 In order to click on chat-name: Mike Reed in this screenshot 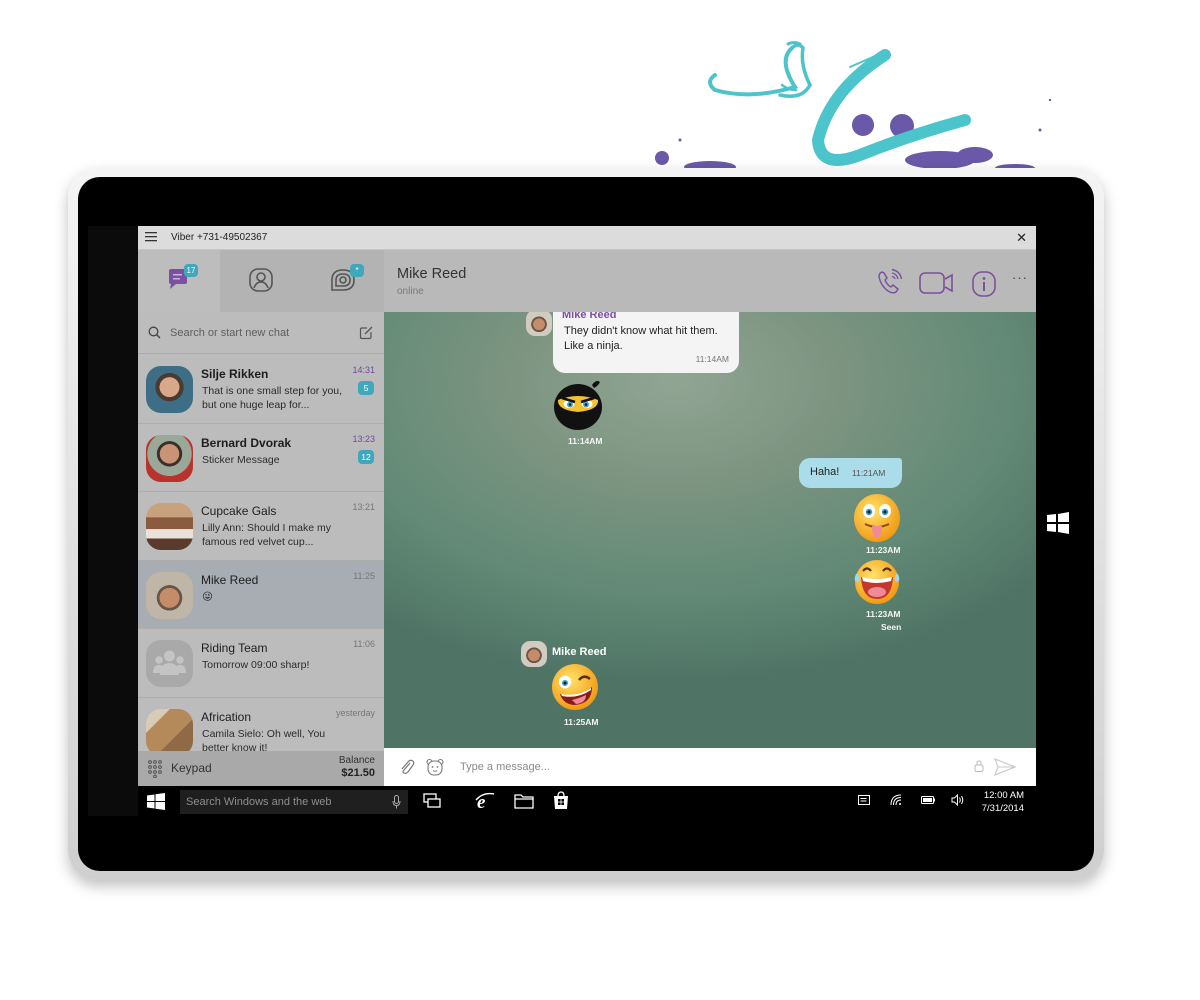, I will do `click(230, 579)`.